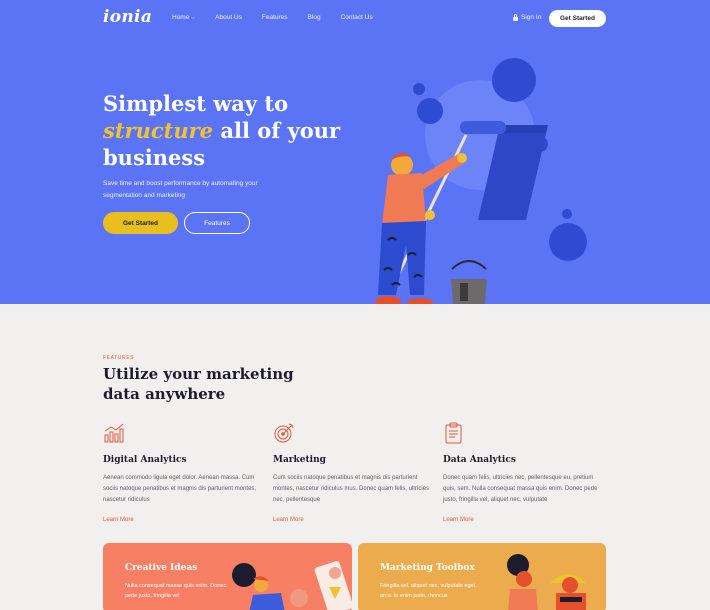  What do you see at coordinates (531, 17) in the screenshot?
I see `sign-in-label: Sign In` at bounding box center [531, 17].